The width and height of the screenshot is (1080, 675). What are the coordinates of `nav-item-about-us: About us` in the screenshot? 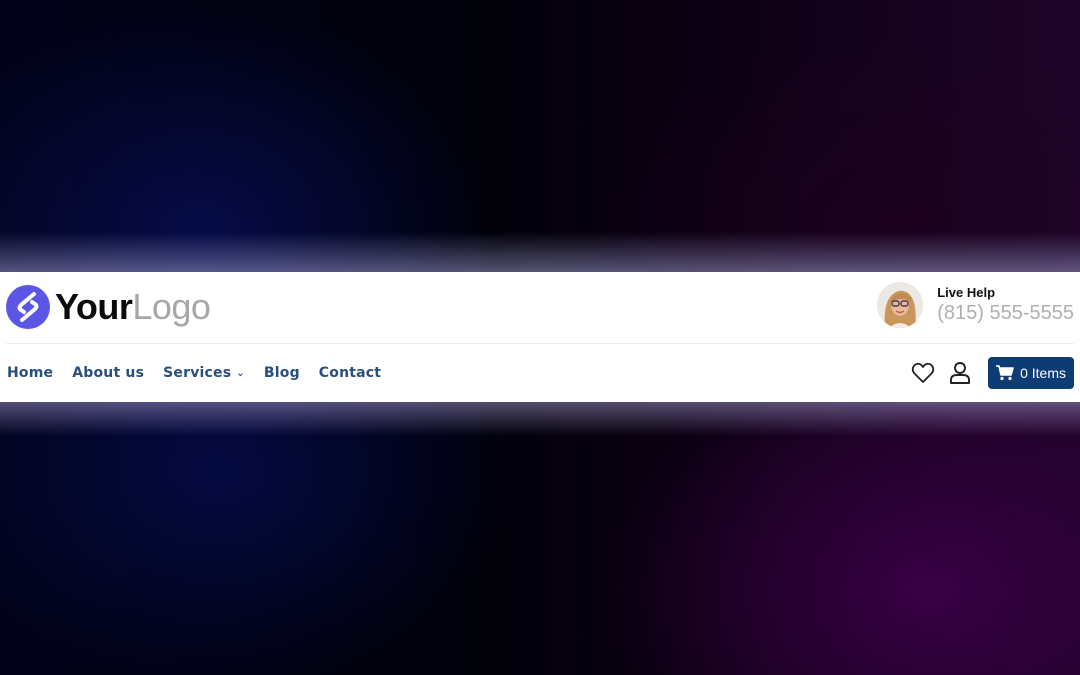 It's located at (108, 373).